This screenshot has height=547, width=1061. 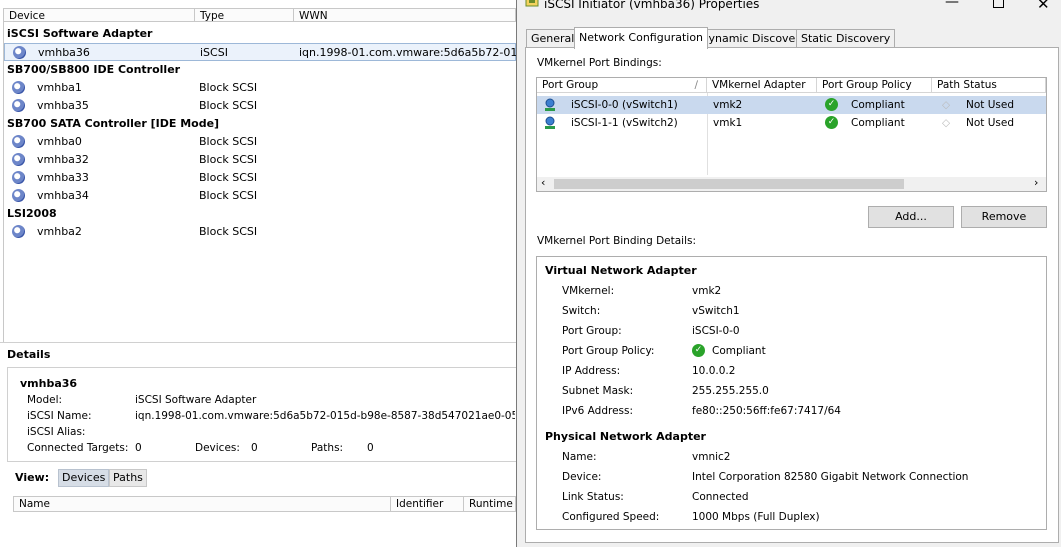 What do you see at coordinates (753, 38) in the screenshot?
I see `tab-dynamic-discovery: Dynamic Discovery` at bounding box center [753, 38].